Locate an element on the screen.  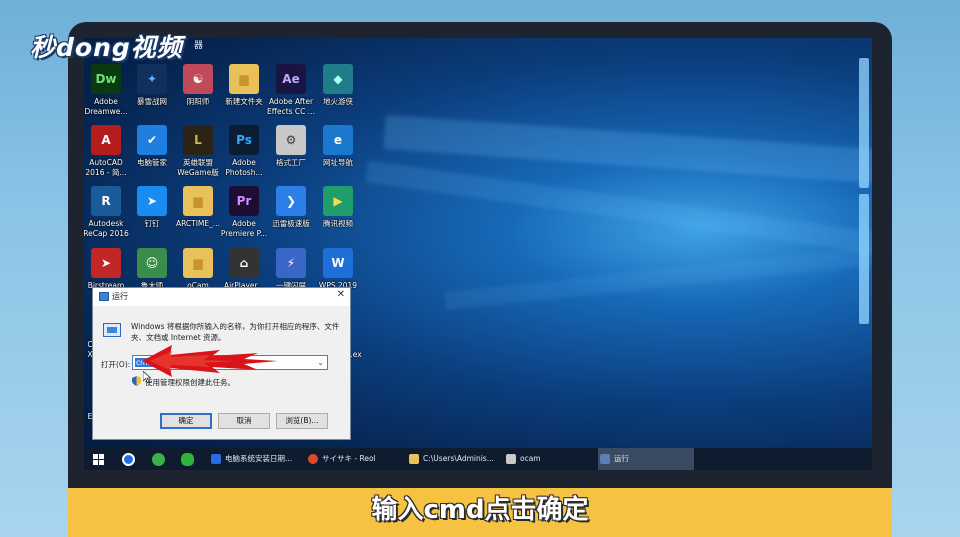
desktop-icon-label: Autodesk ReCap 2016 is located at coordinates (106, 228).